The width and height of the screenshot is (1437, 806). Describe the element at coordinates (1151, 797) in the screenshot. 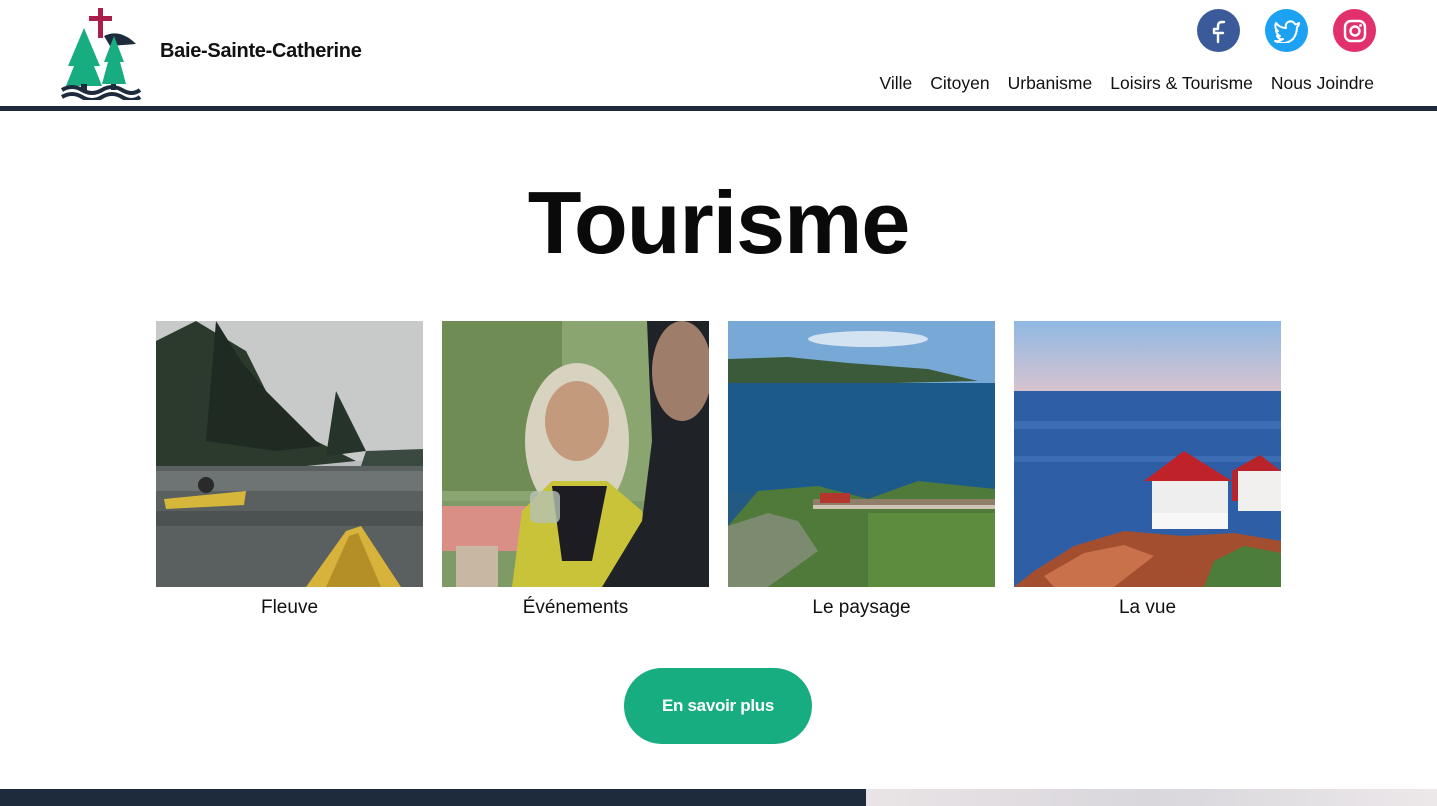

I see `footer-band-image` at that location.